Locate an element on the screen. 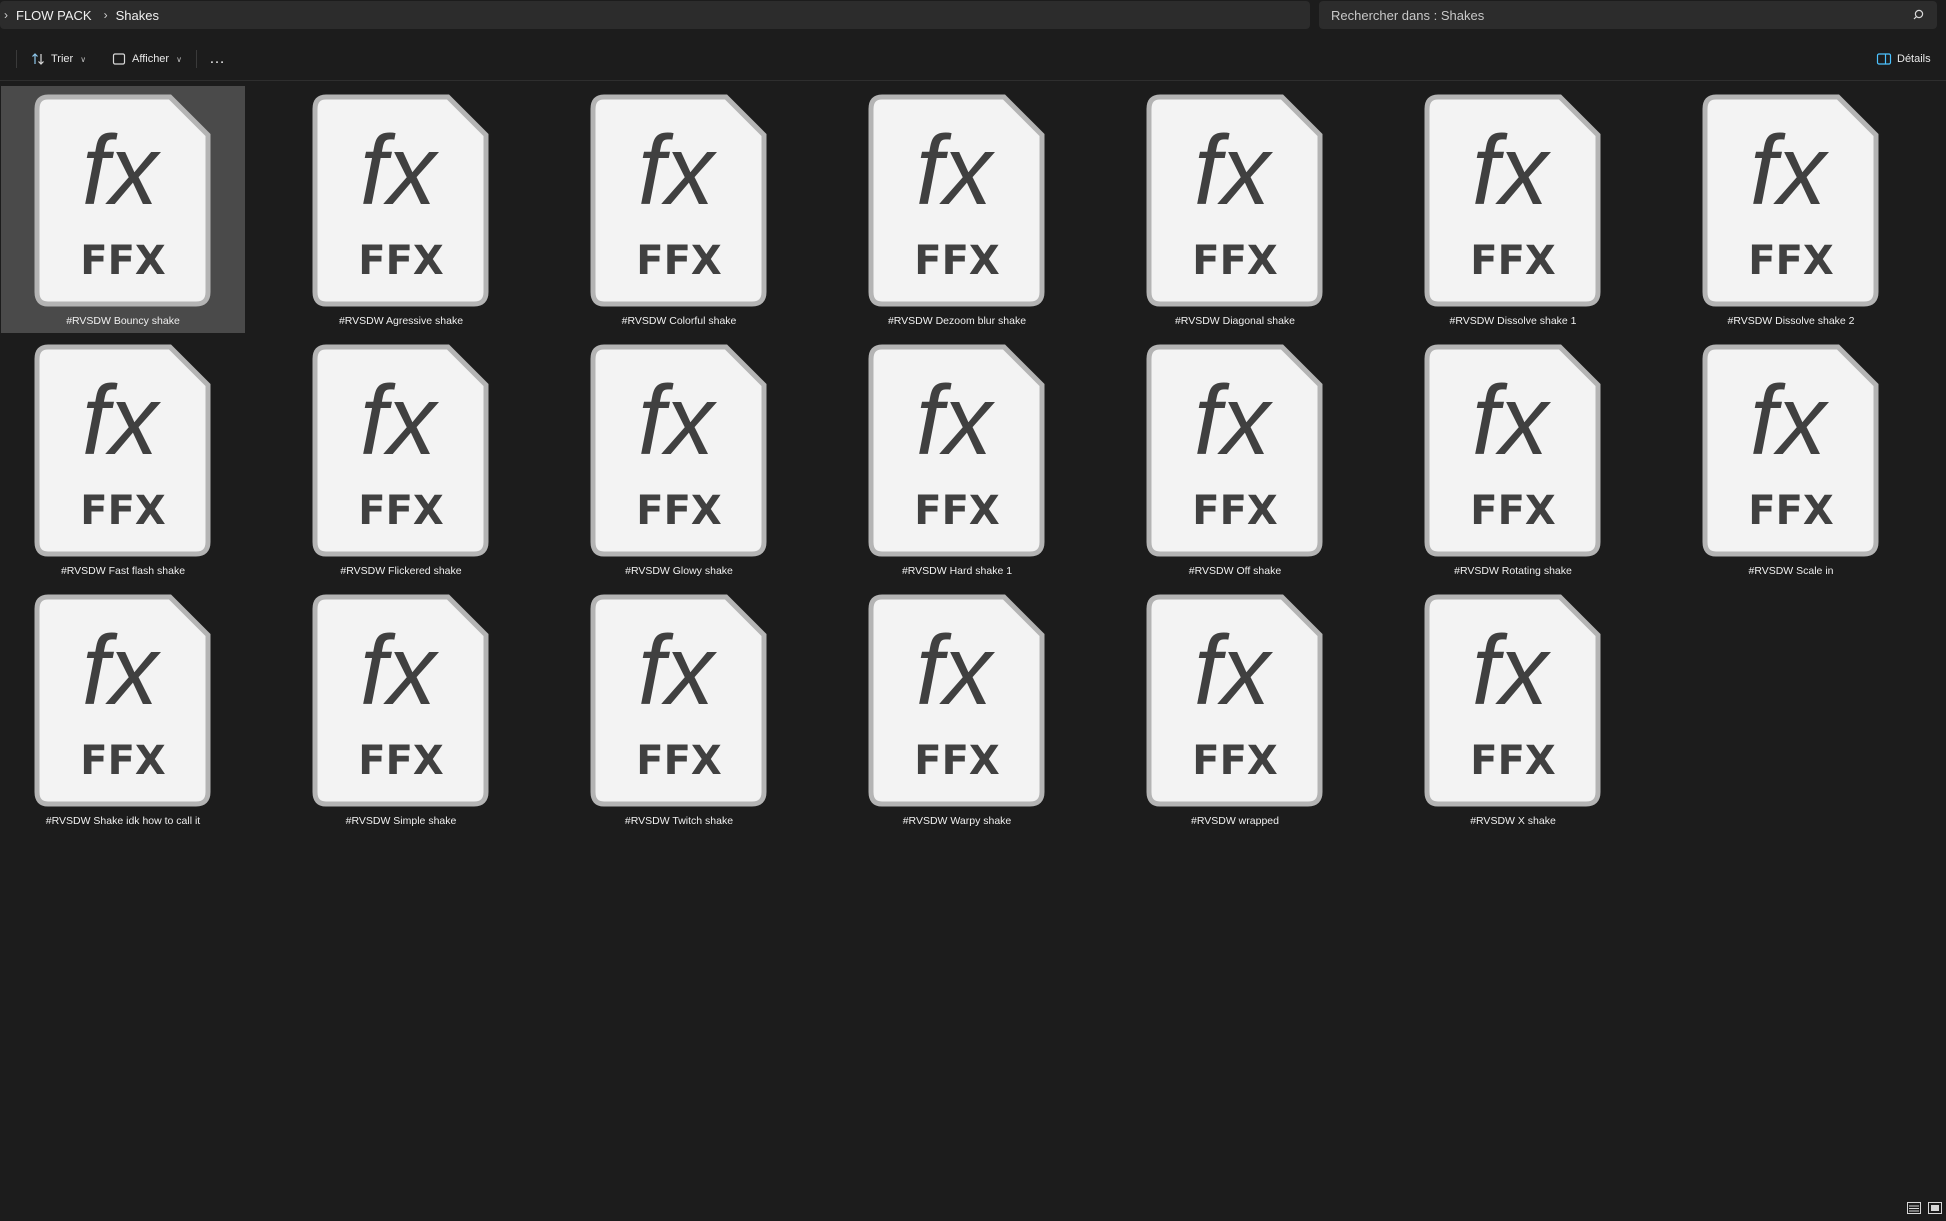  file-item: fx FFX #RVSDW Flickered shake is located at coordinates (401, 459).